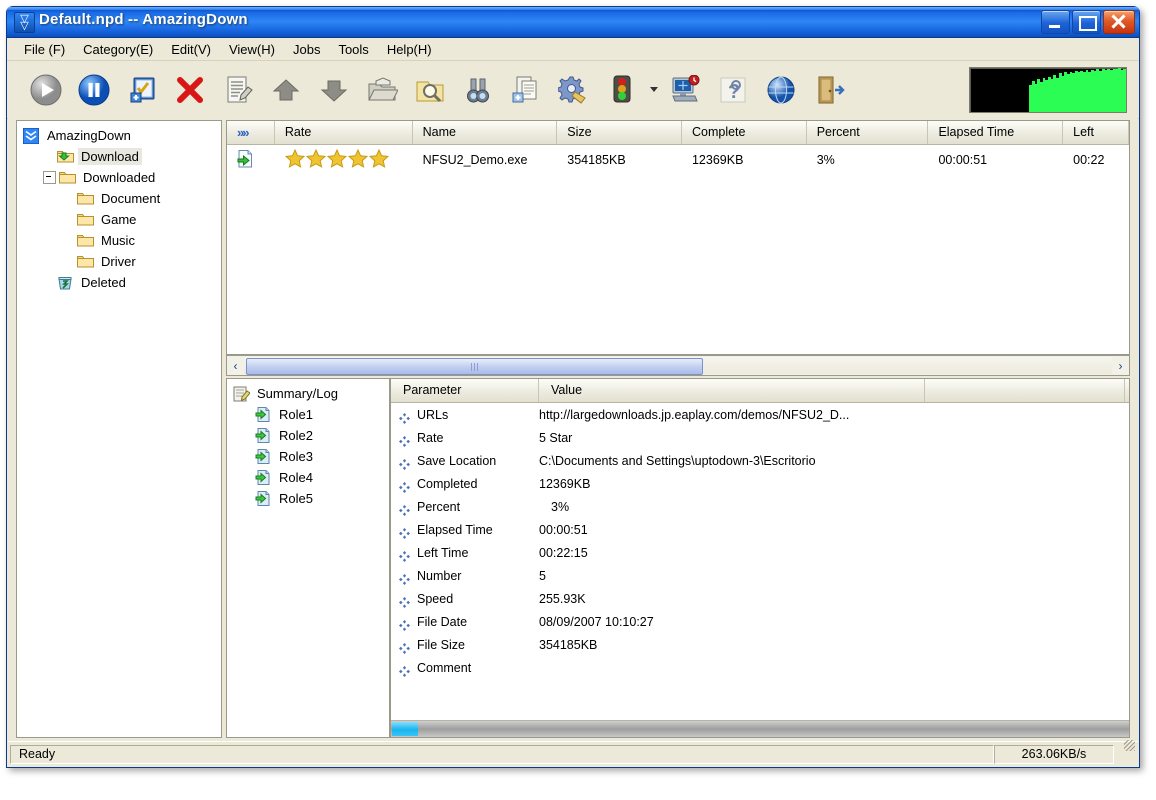 Image resolution: width=1156 pixels, height=800 pixels. I want to click on tree-item-music: Music, so click(122, 240).